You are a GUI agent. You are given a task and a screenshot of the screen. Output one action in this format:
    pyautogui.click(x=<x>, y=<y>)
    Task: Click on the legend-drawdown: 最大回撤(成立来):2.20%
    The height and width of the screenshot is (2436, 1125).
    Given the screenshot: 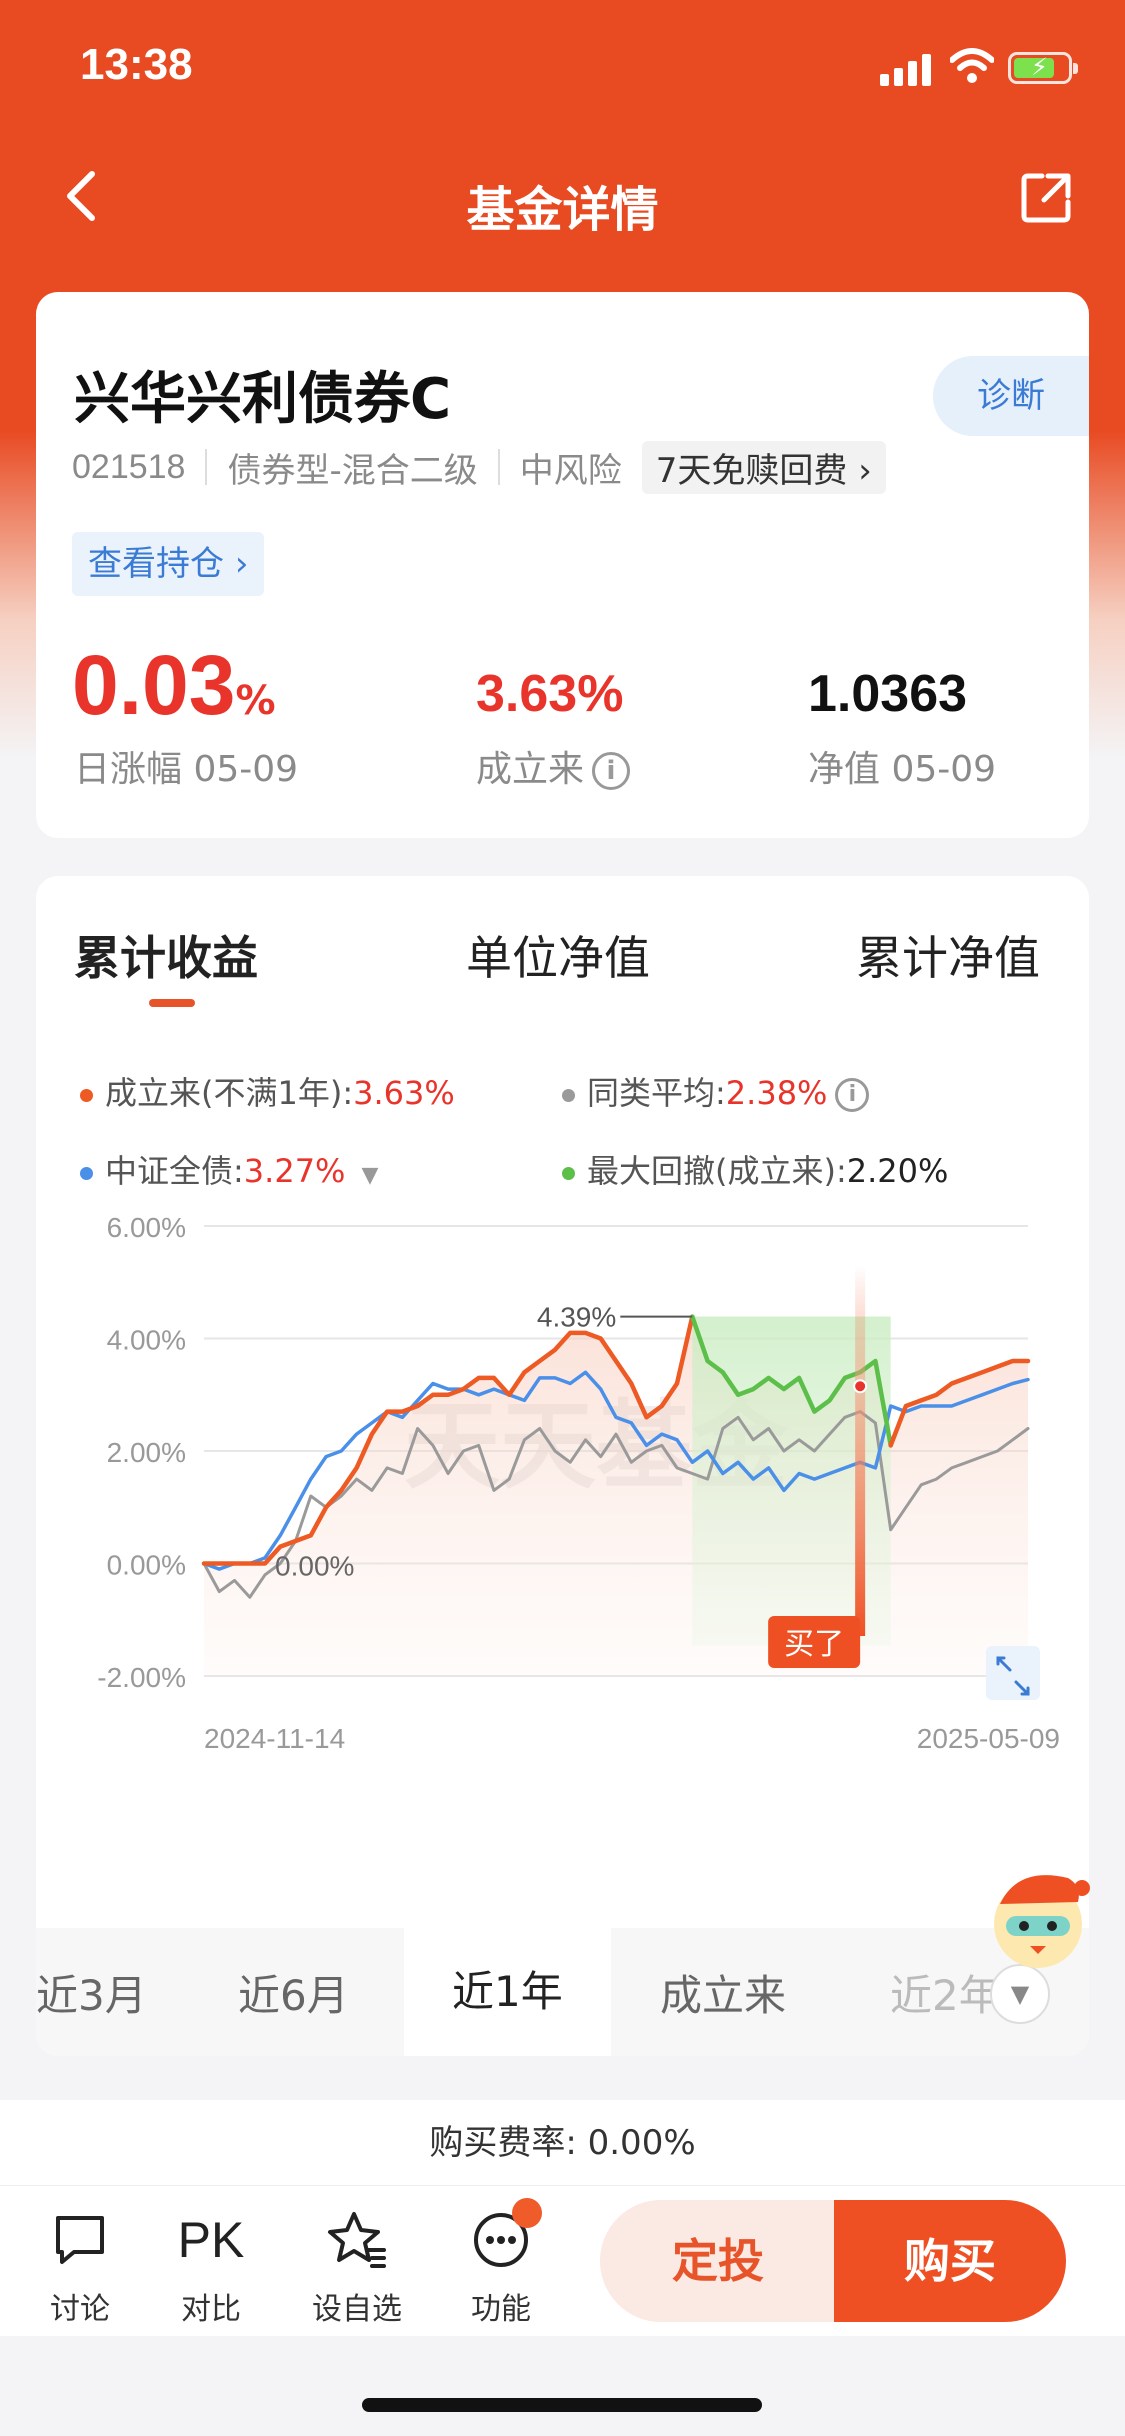 What is the action you would take?
    pyautogui.click(x=755, y=1169)
    